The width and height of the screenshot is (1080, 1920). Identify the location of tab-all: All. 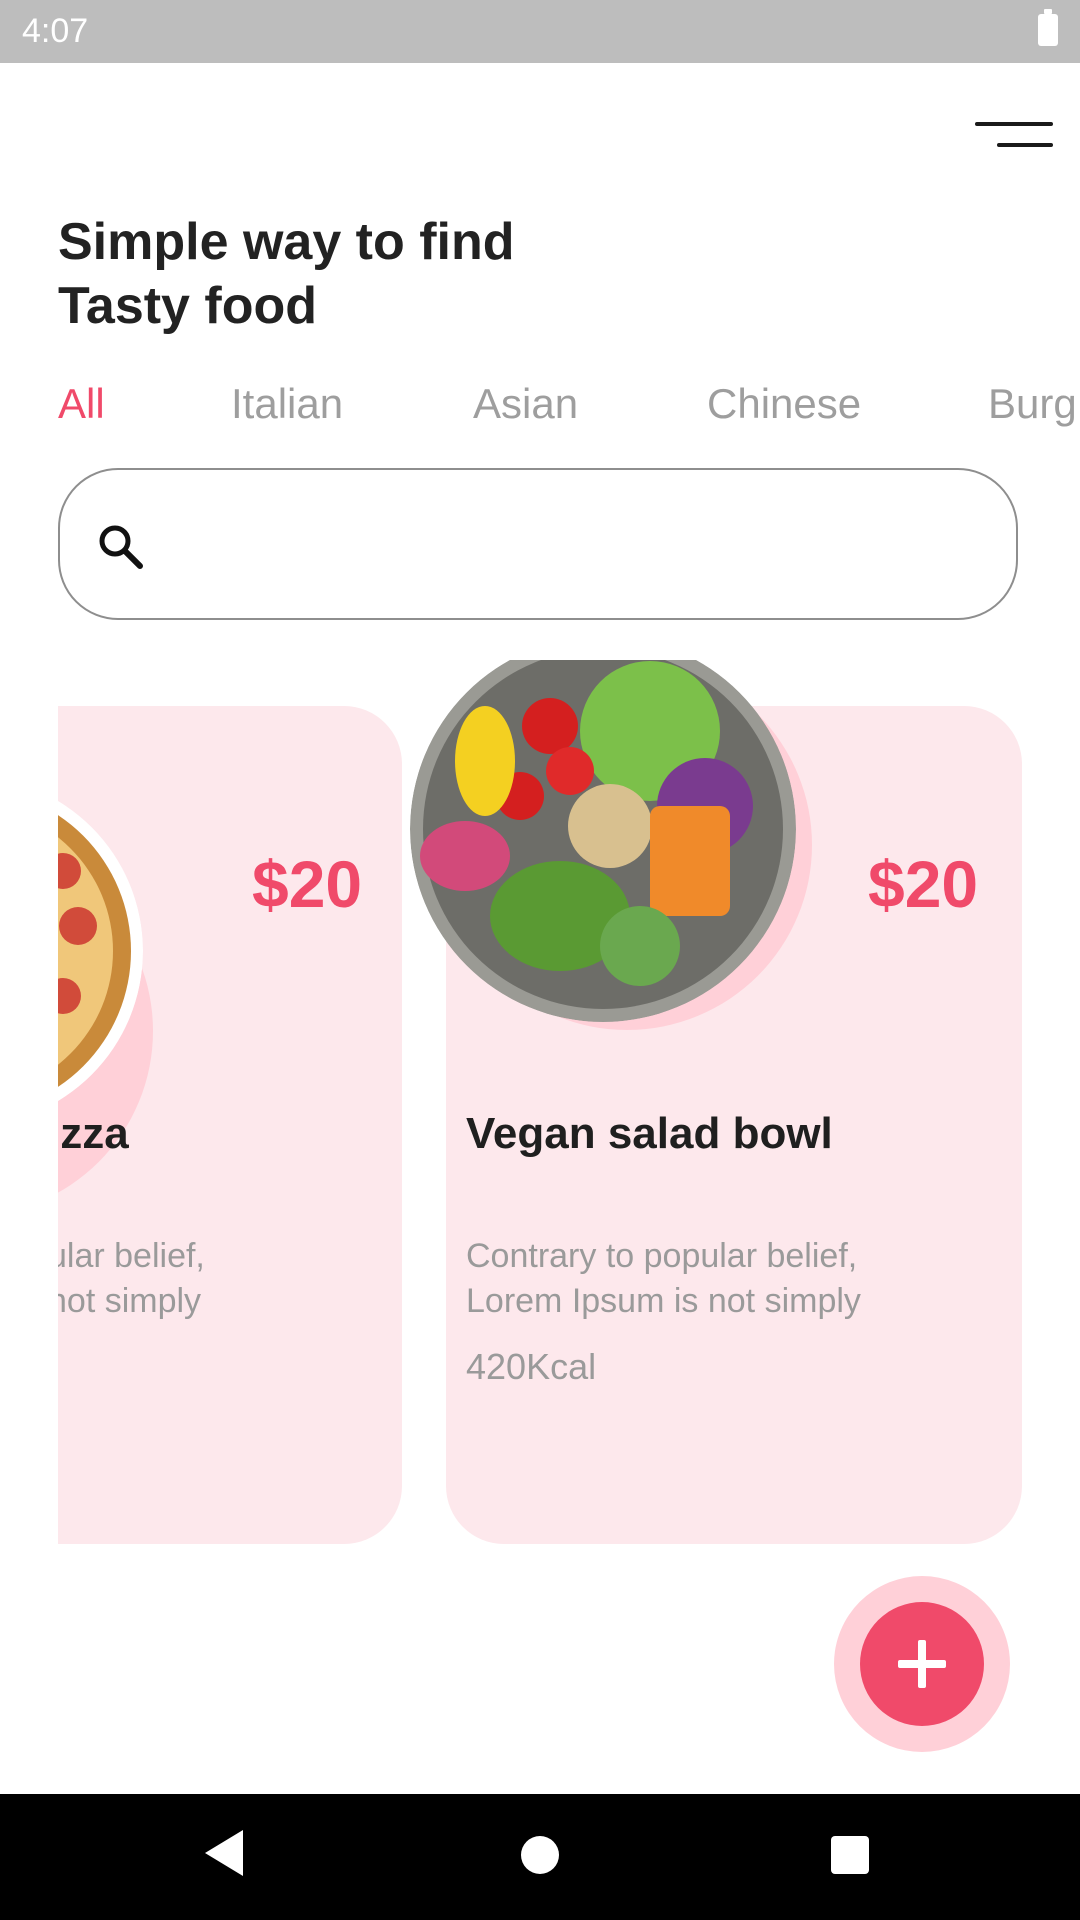
(81, 404).